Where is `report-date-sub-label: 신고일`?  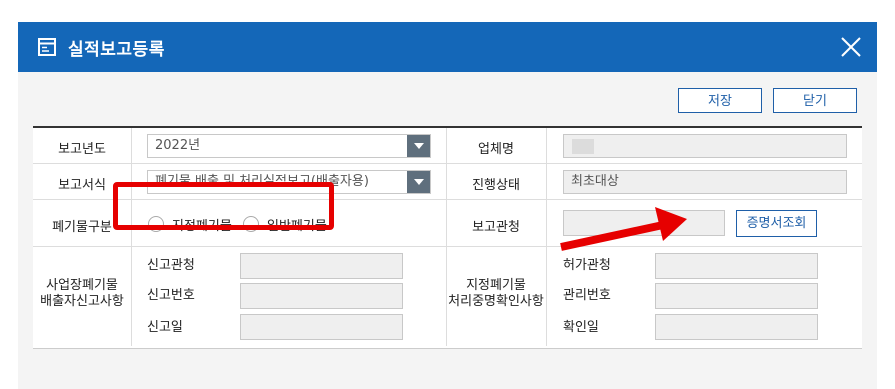
report-date-sub-label: 신고일 is located at coordinates (165, 327).